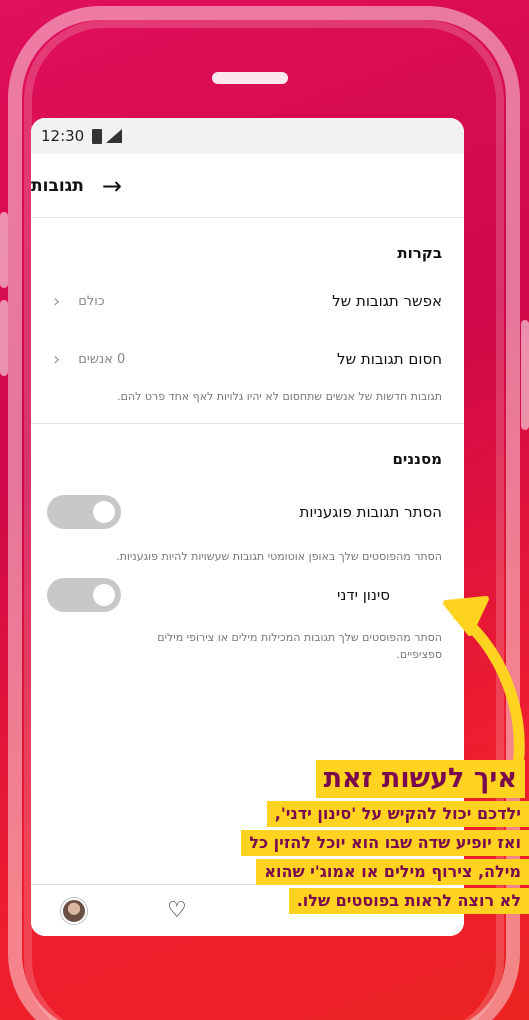  What do you see at coordinates (177, 910) in the screenshot?
I see `heart-icon: ♡` at bounding box center [177, 910].